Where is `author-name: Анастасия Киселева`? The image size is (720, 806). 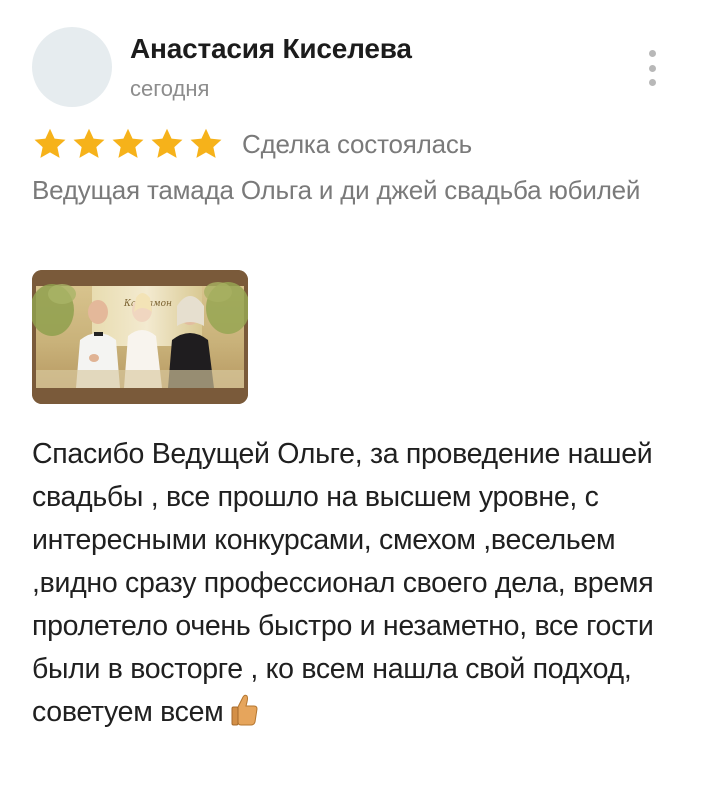
author-name: Анастасия Киселева is located at coordinates (271, 49).